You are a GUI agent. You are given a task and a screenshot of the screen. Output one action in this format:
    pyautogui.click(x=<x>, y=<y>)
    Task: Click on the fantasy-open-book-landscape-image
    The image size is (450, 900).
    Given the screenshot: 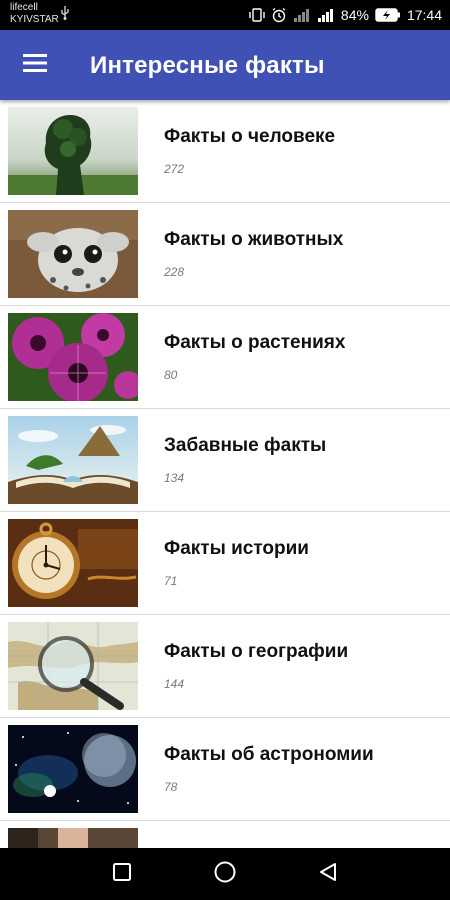 What is the action you would take?
    pyautogui.click(x=73, y=460)
    